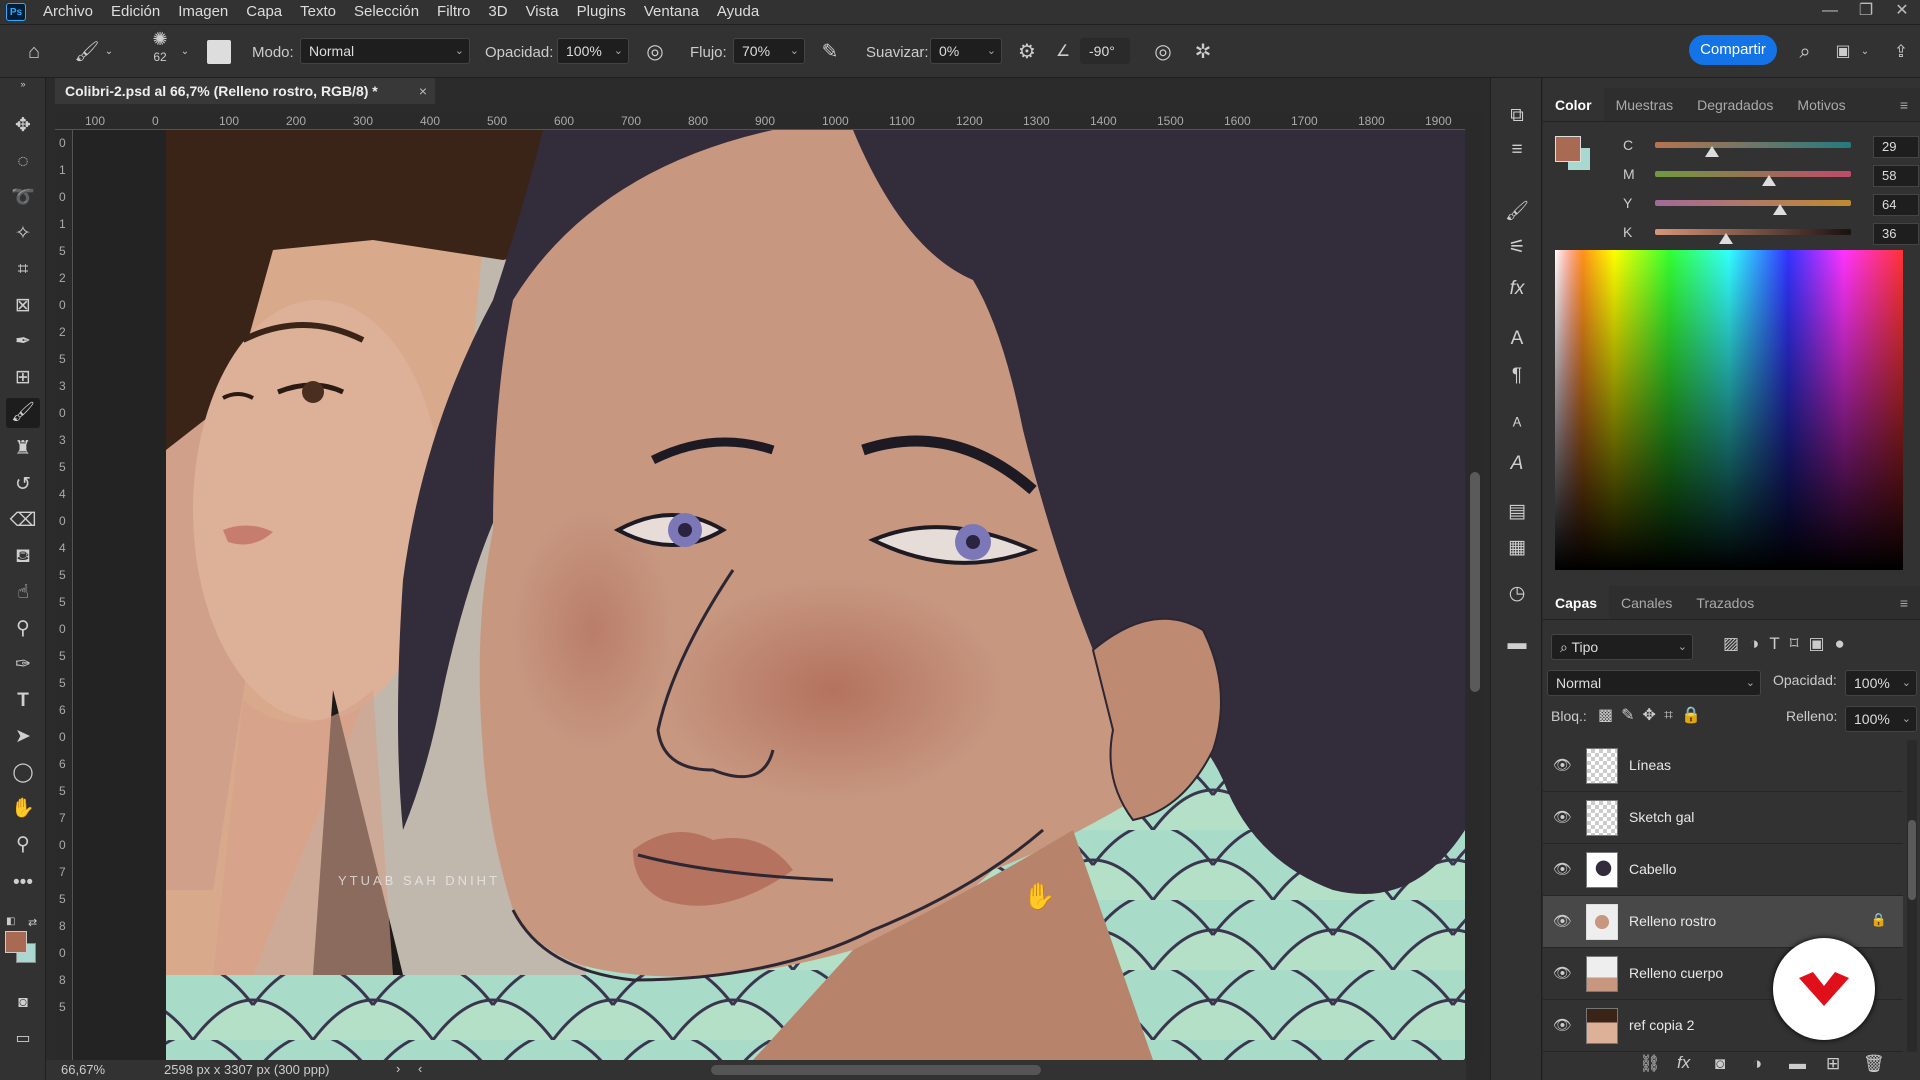 The height and width of the screenshot is (1080, 1920). Describe the element at coordinates (1517, 548) in the screenshot. I see `libraries-icon: ▦` at that location.